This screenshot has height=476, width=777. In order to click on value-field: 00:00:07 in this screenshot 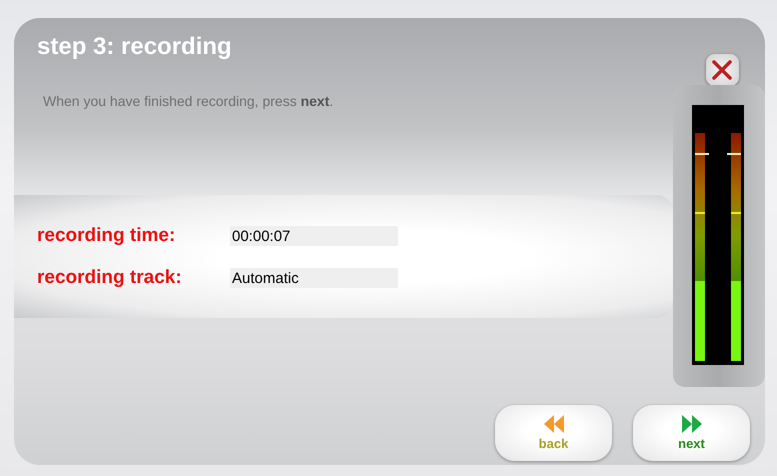, I will do `click(314, 236)`.